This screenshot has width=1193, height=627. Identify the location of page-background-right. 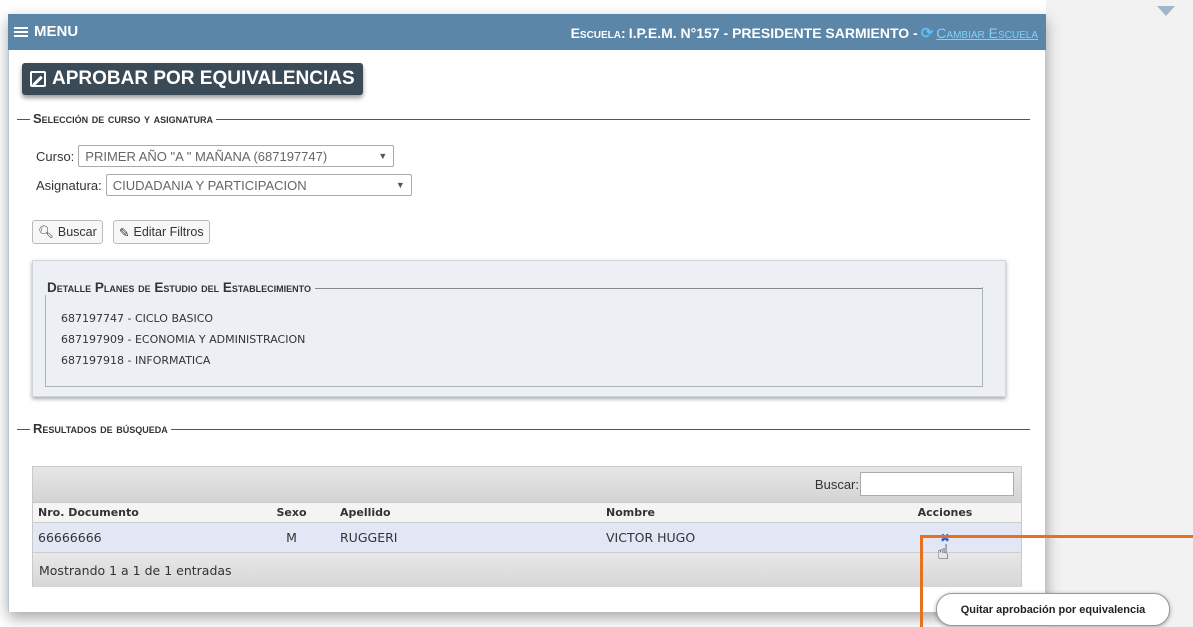
(1119, 313).